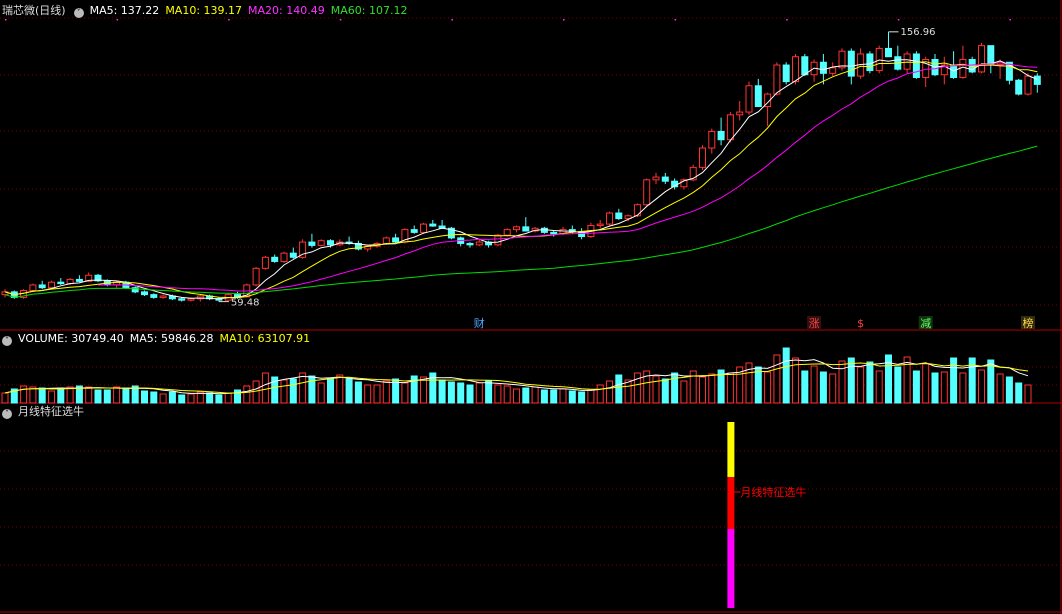 The image size is (1062, 614). Describe the element at coordinates (925, 323) in the screenshot. I see `event-marker-text: 减` at that location.